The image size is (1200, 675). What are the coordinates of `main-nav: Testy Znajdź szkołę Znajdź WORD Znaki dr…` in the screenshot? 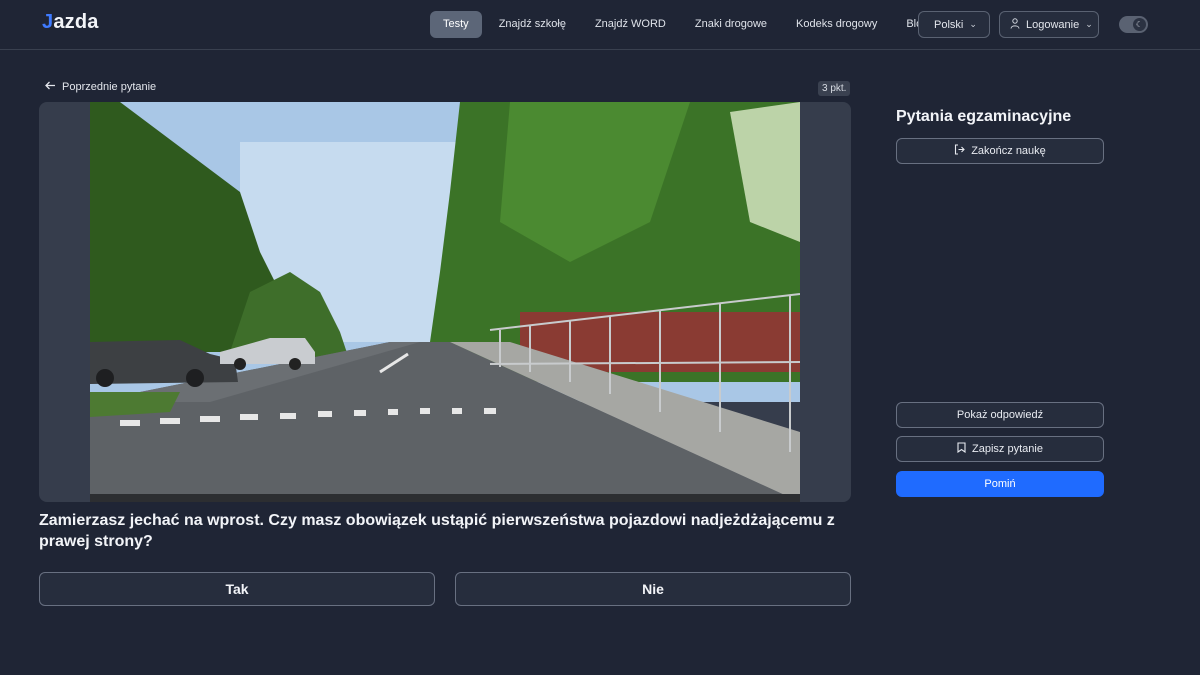 It's located at (679, 24).